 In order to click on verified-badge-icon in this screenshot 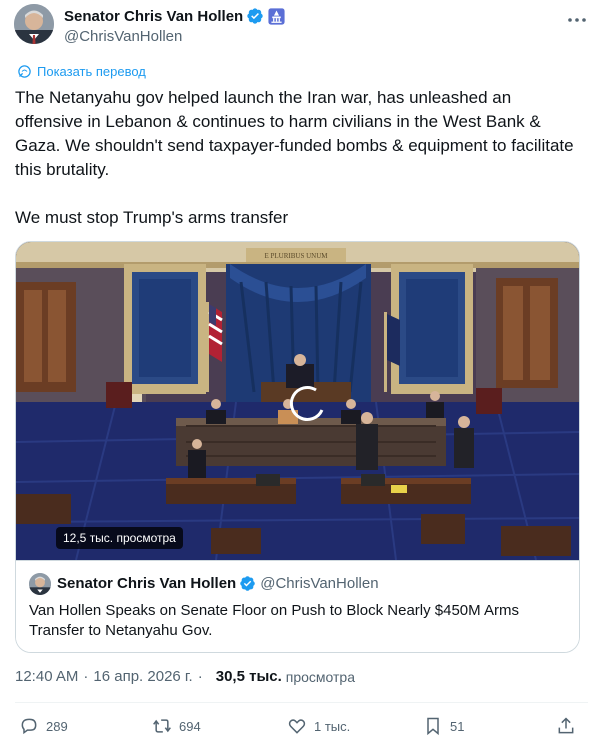, I will do `click(255, 16)`.